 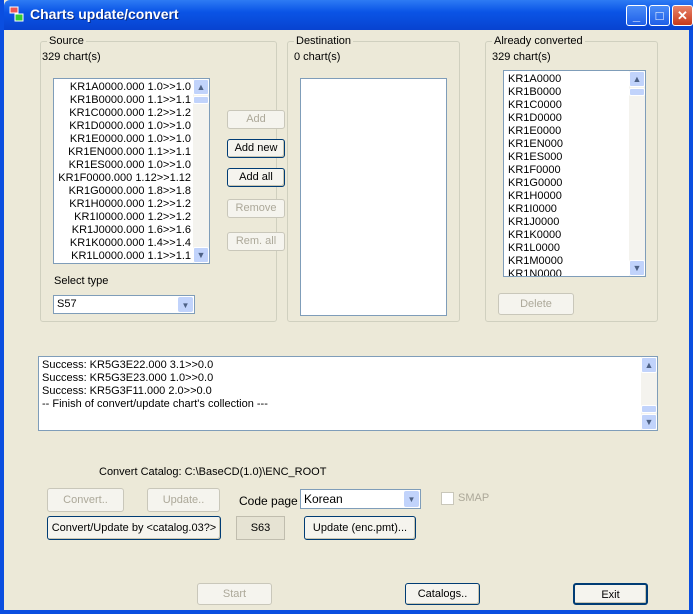 I want to click on list-item: KR1B0000.000 1.1>>1.1, so click(x=124, y=100).